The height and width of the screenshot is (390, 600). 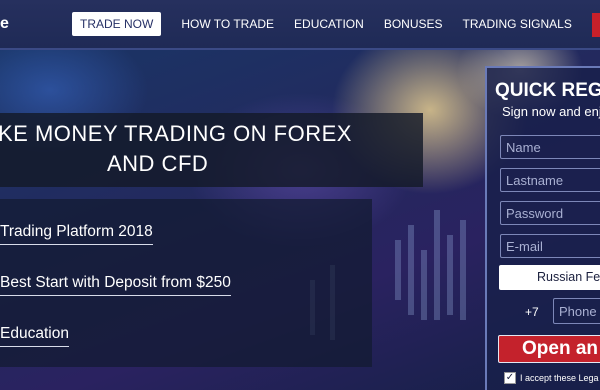 I want to click on feature-link-deposit: Best Start with Deposit from $250, so click(x=115, y=285).